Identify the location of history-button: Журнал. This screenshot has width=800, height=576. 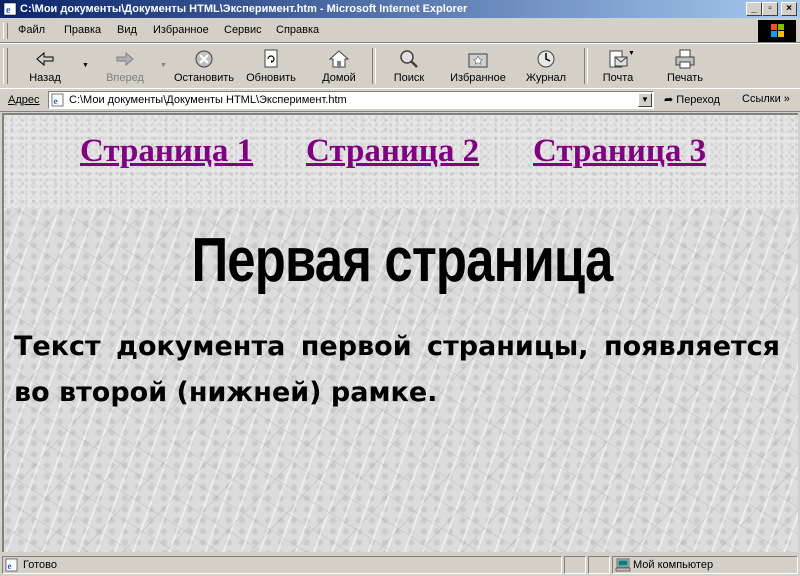
(546, 66).